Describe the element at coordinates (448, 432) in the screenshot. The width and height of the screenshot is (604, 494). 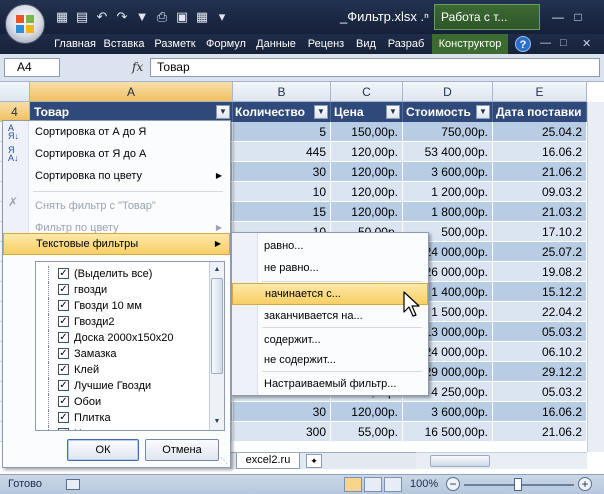
I see `table-cell: 16 500,00р.` at that location.